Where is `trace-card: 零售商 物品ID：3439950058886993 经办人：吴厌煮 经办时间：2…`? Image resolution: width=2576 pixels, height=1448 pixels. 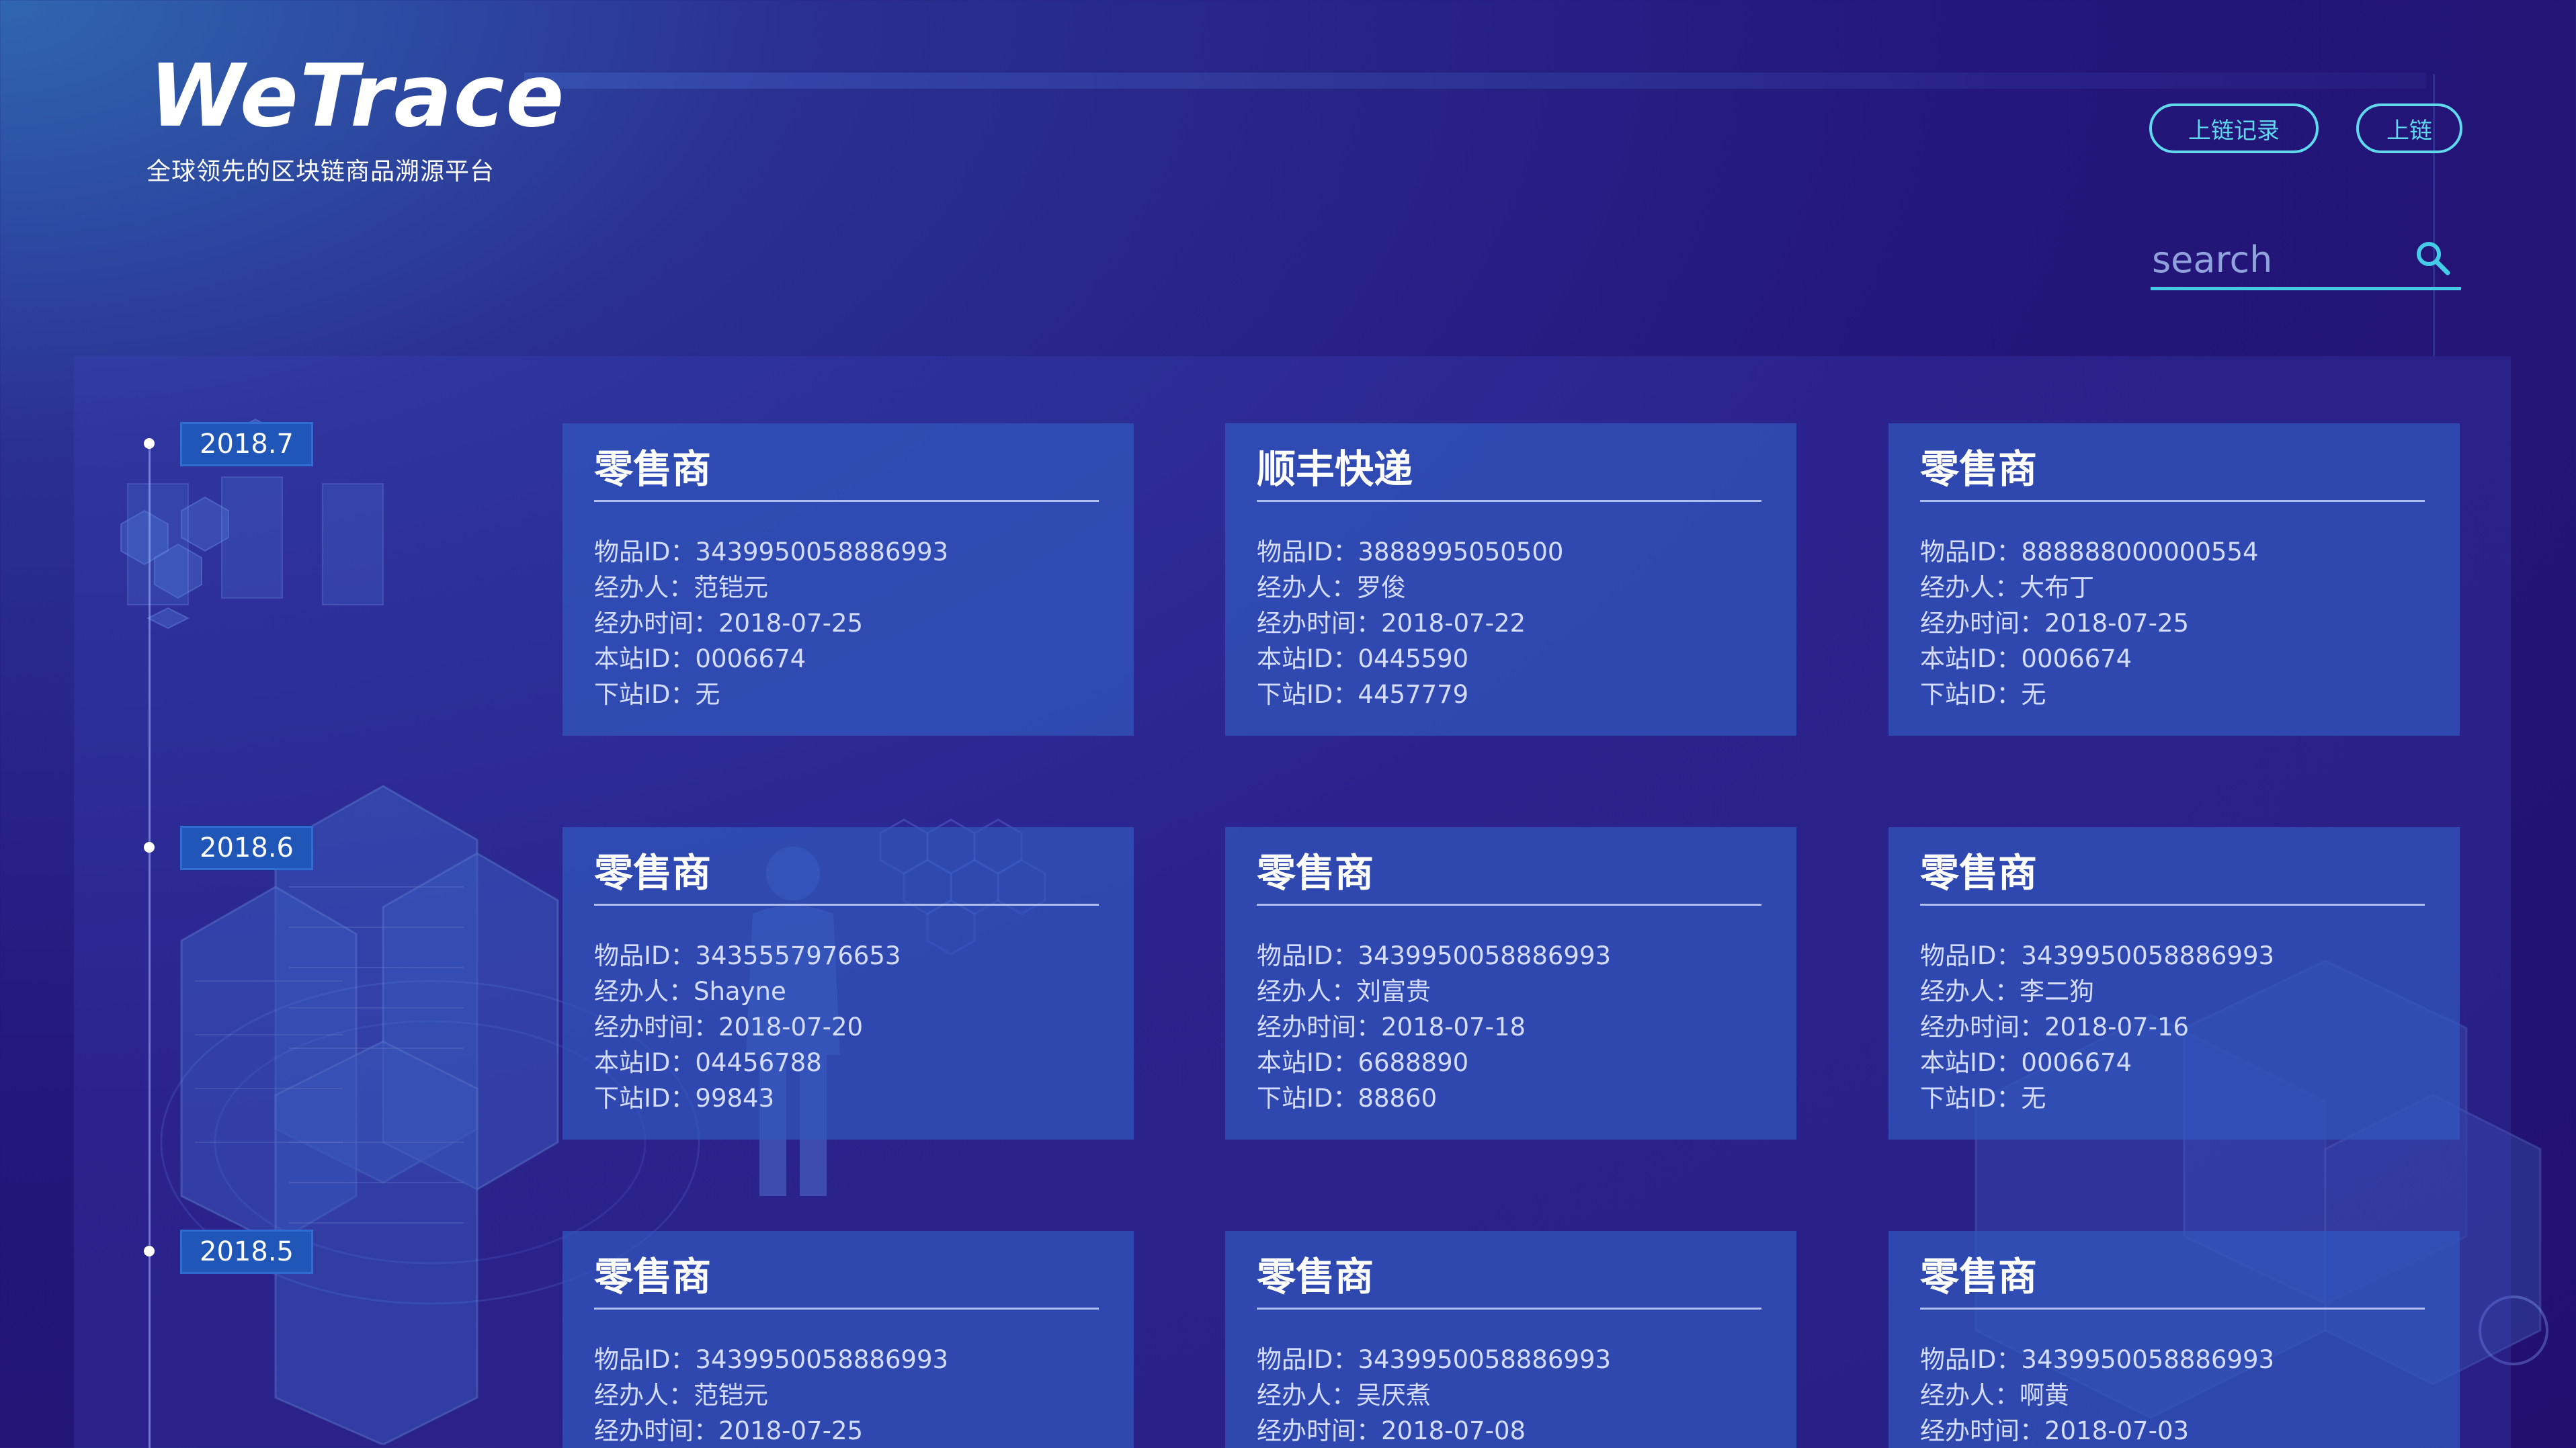
trace-card: 零售商 物品ID：3439950058886993 经办人：吴厌煮 经办时间：2… is located at coordinates (1510, 1340).